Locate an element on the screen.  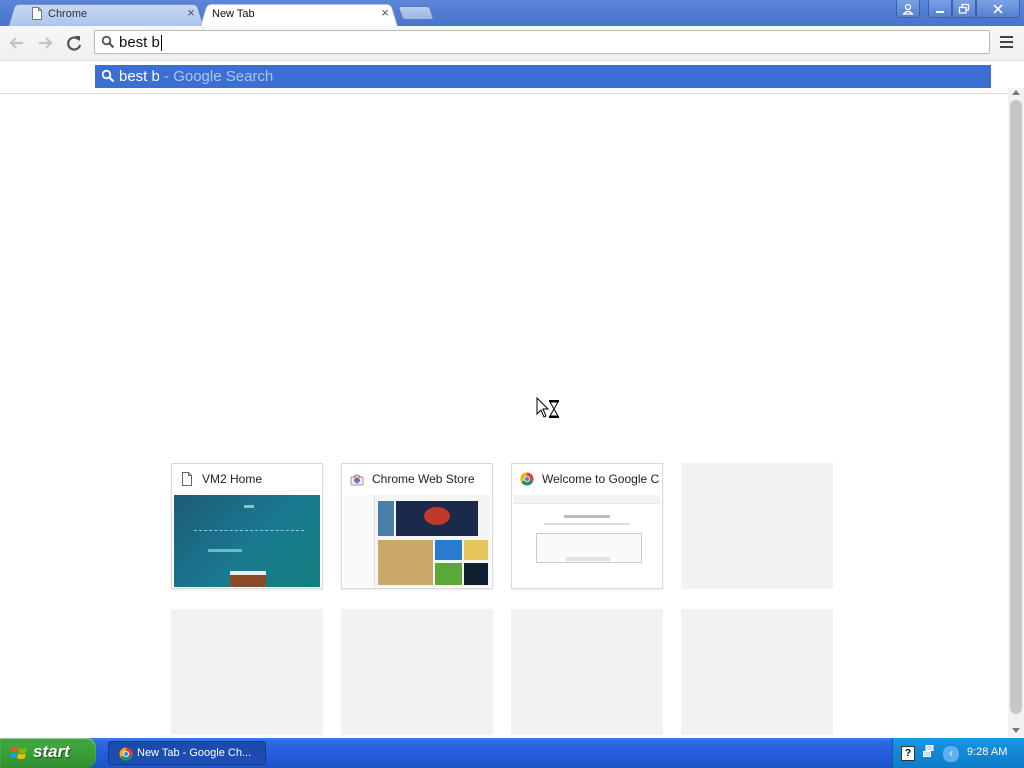
close-window-button is located at coordinates (998, 9).